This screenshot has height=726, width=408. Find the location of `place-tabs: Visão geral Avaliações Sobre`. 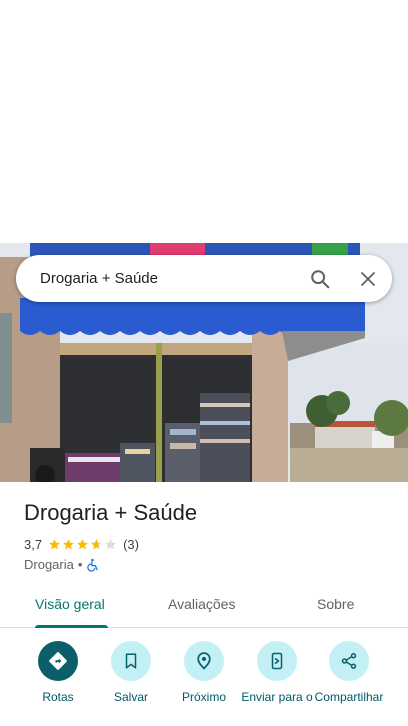

place-tabs: Visão geral Avaliações Sobre is located at coordinates (204, 605).